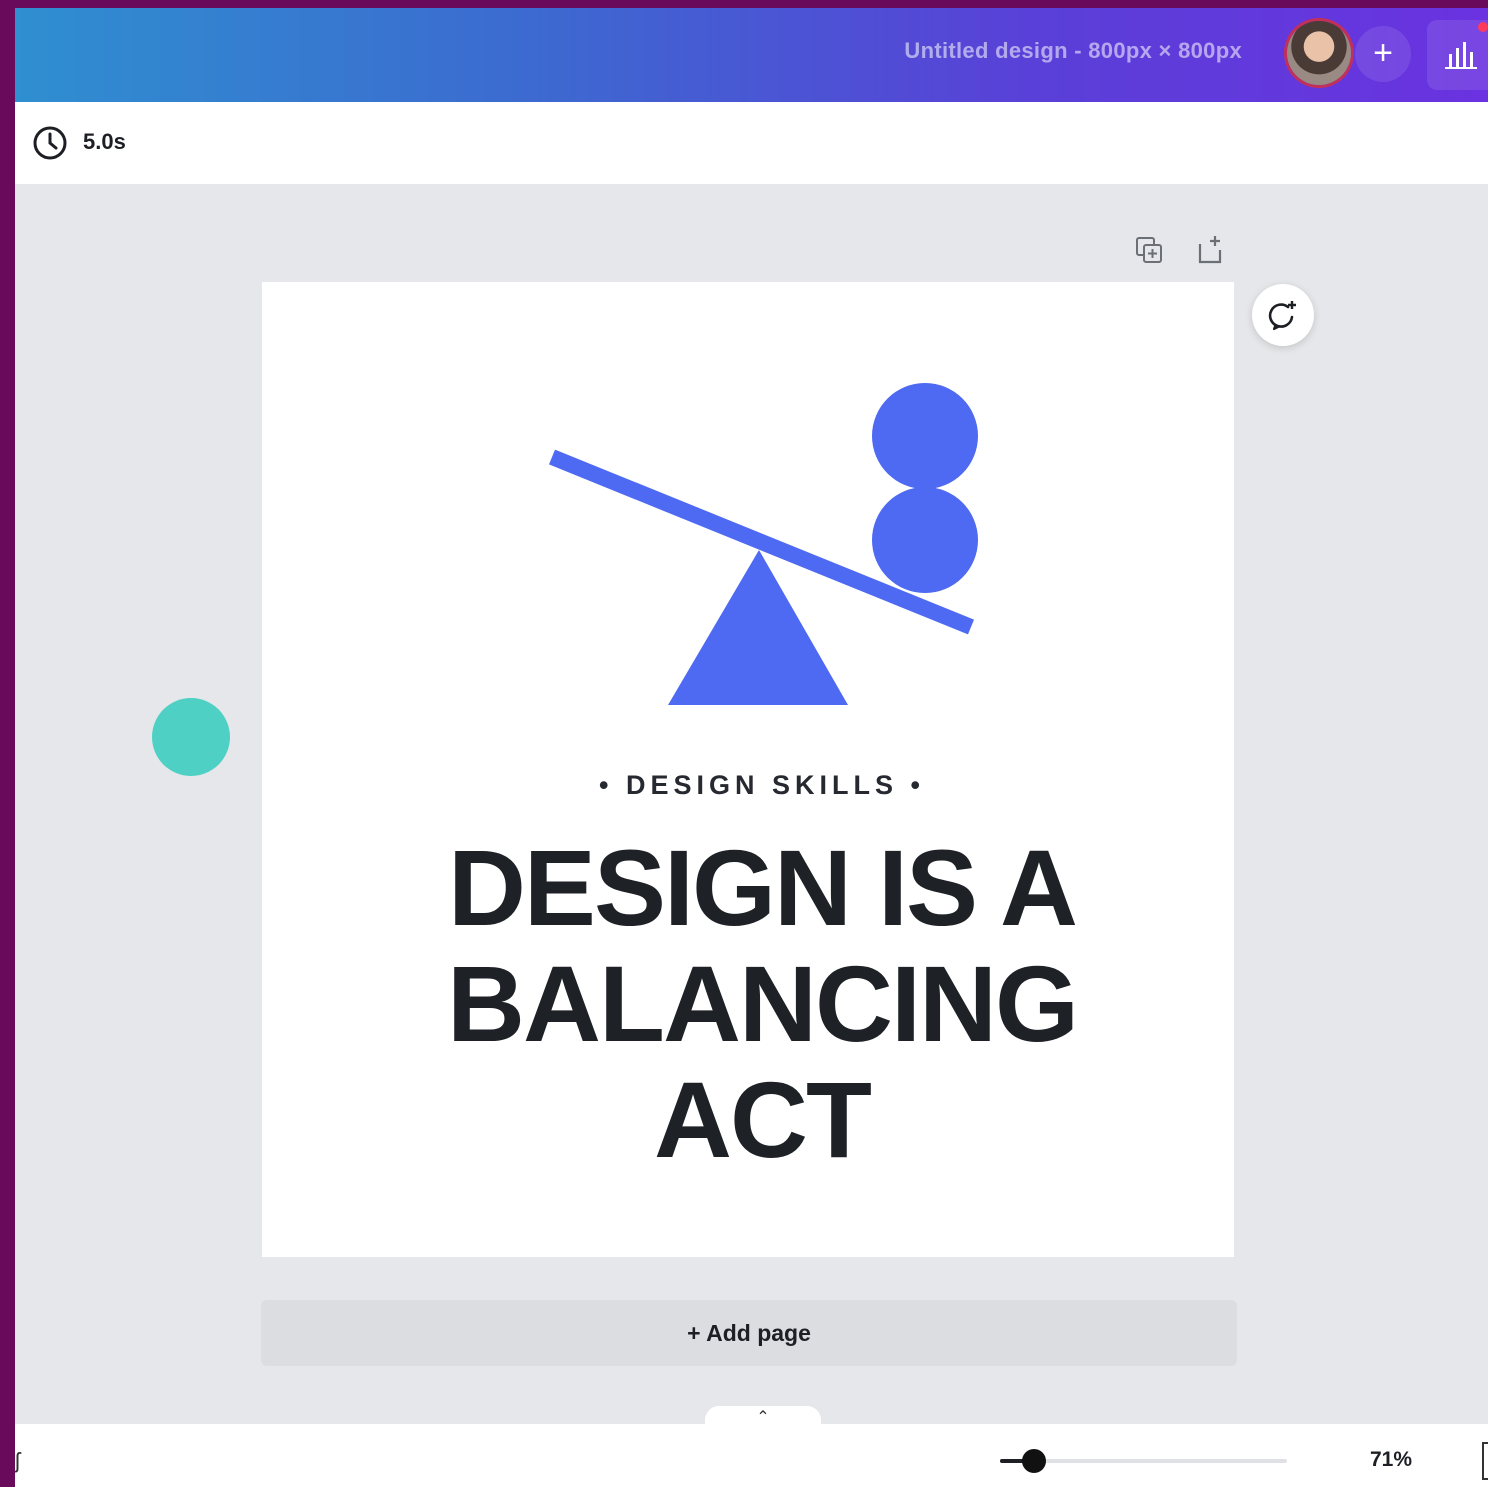  I want to click on page-view-icon, so click(1485, 1461).